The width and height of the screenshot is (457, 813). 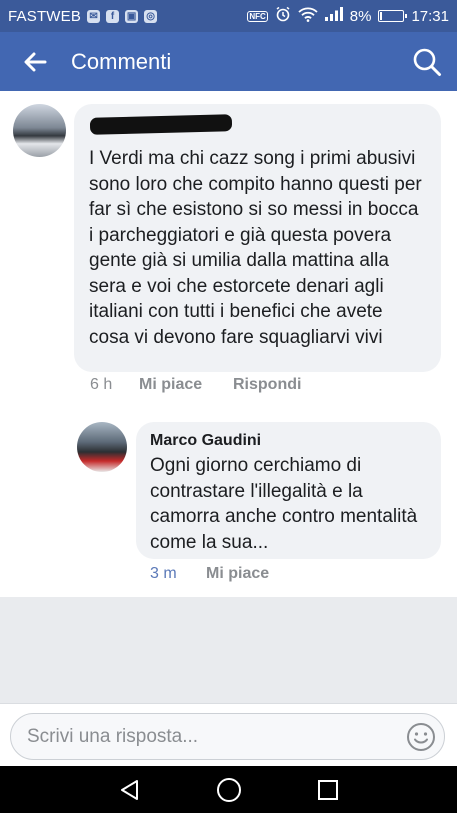 I want to click on nav-back-button, so click(x=130, y=790).